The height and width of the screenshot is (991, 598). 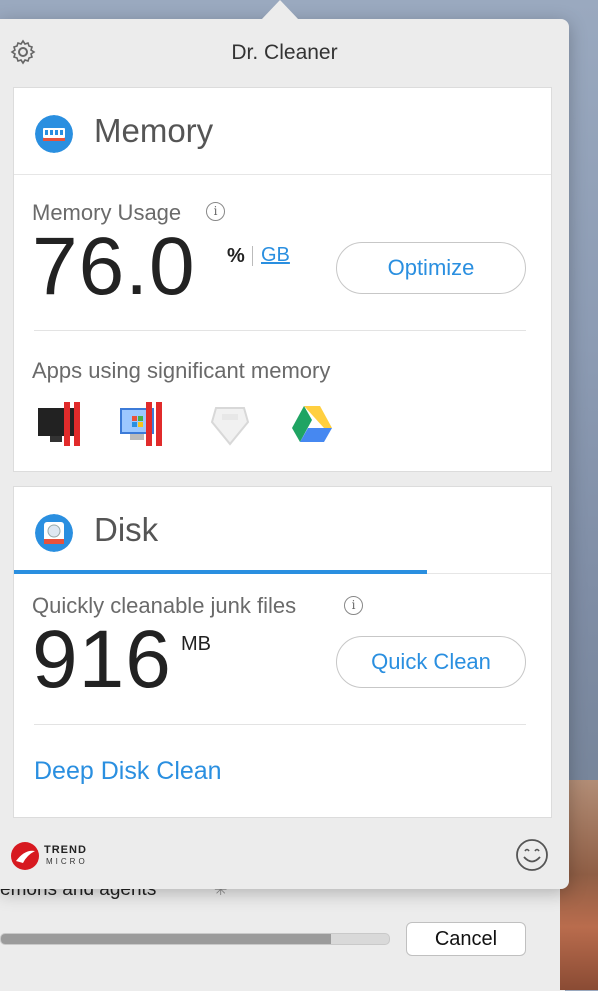 I want to click on parallels-desktop-icon, so click(x=60, y=424).